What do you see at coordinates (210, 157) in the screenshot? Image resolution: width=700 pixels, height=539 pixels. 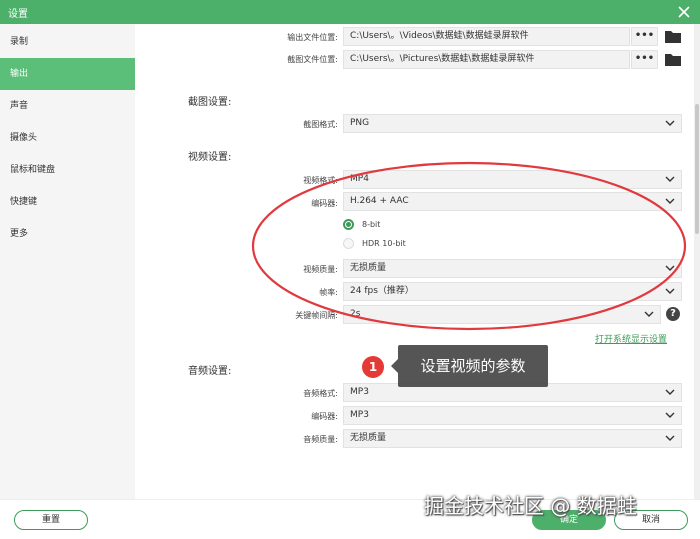 I see `video-section-title: 视频设置:` at bounding box center [210, 157].